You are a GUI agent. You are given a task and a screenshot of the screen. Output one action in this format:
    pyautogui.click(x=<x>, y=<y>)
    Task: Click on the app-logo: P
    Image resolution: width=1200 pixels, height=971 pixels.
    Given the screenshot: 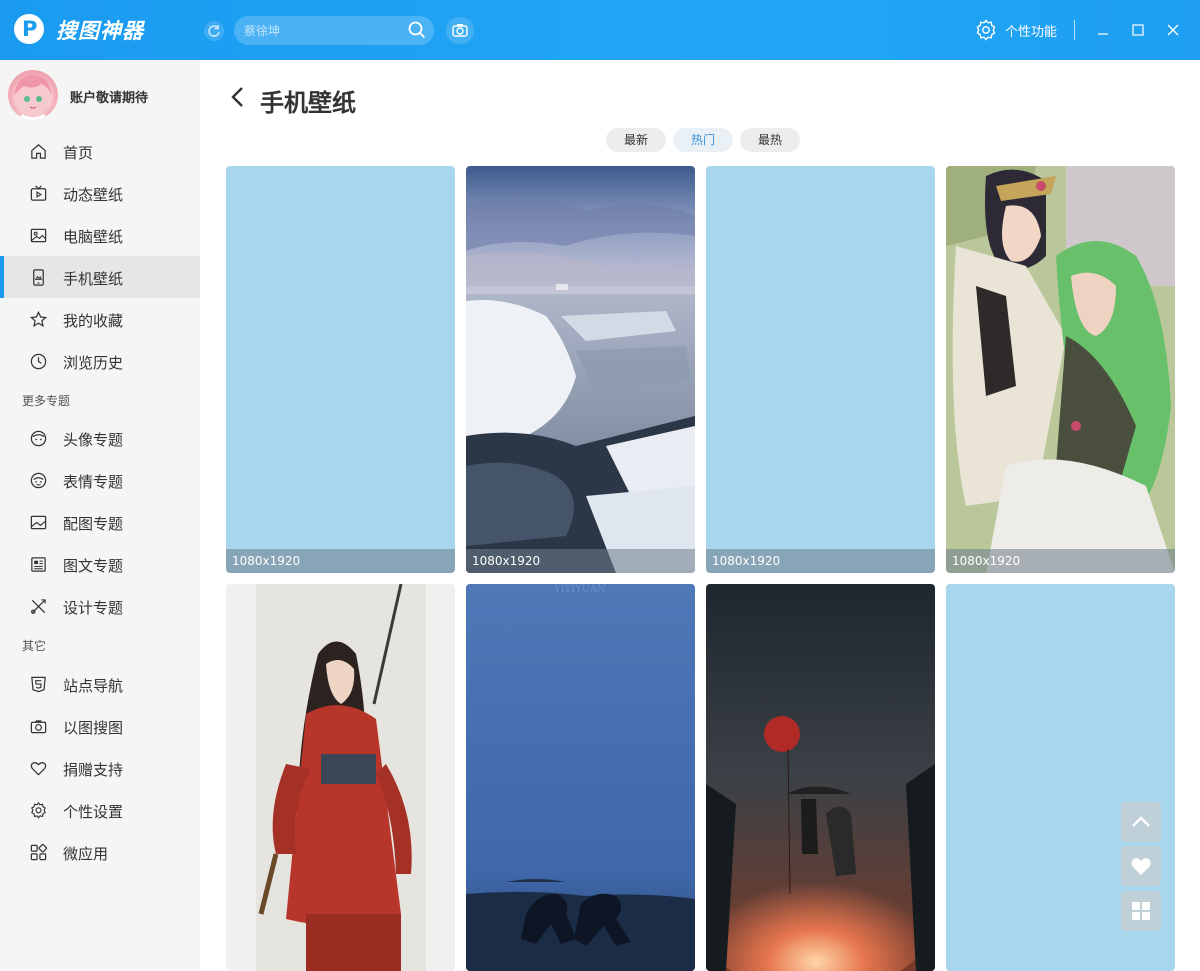 What is the action you would take?
    pyautogui.click(x=29, y=29)
    